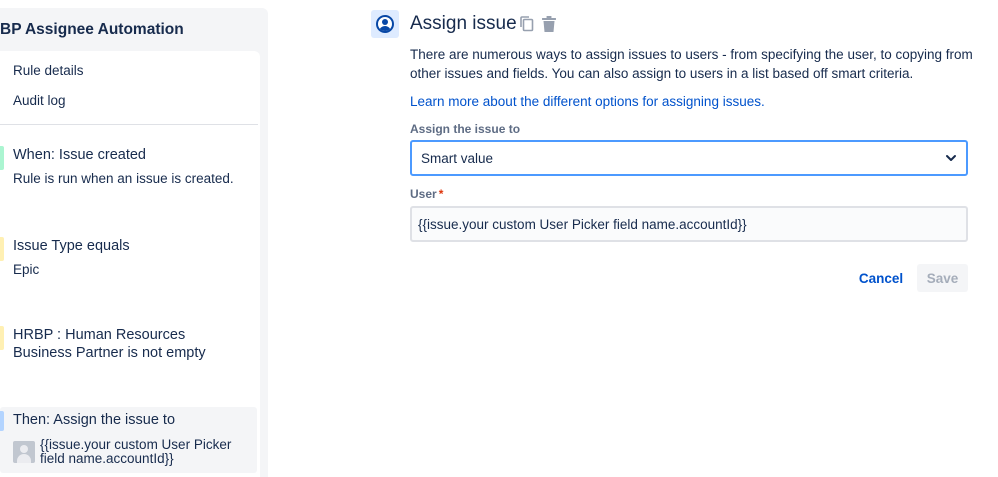 Image resolution: width=998 pixels, height=477 pixels. I want to click on save-button: Save, so click(942, 278).